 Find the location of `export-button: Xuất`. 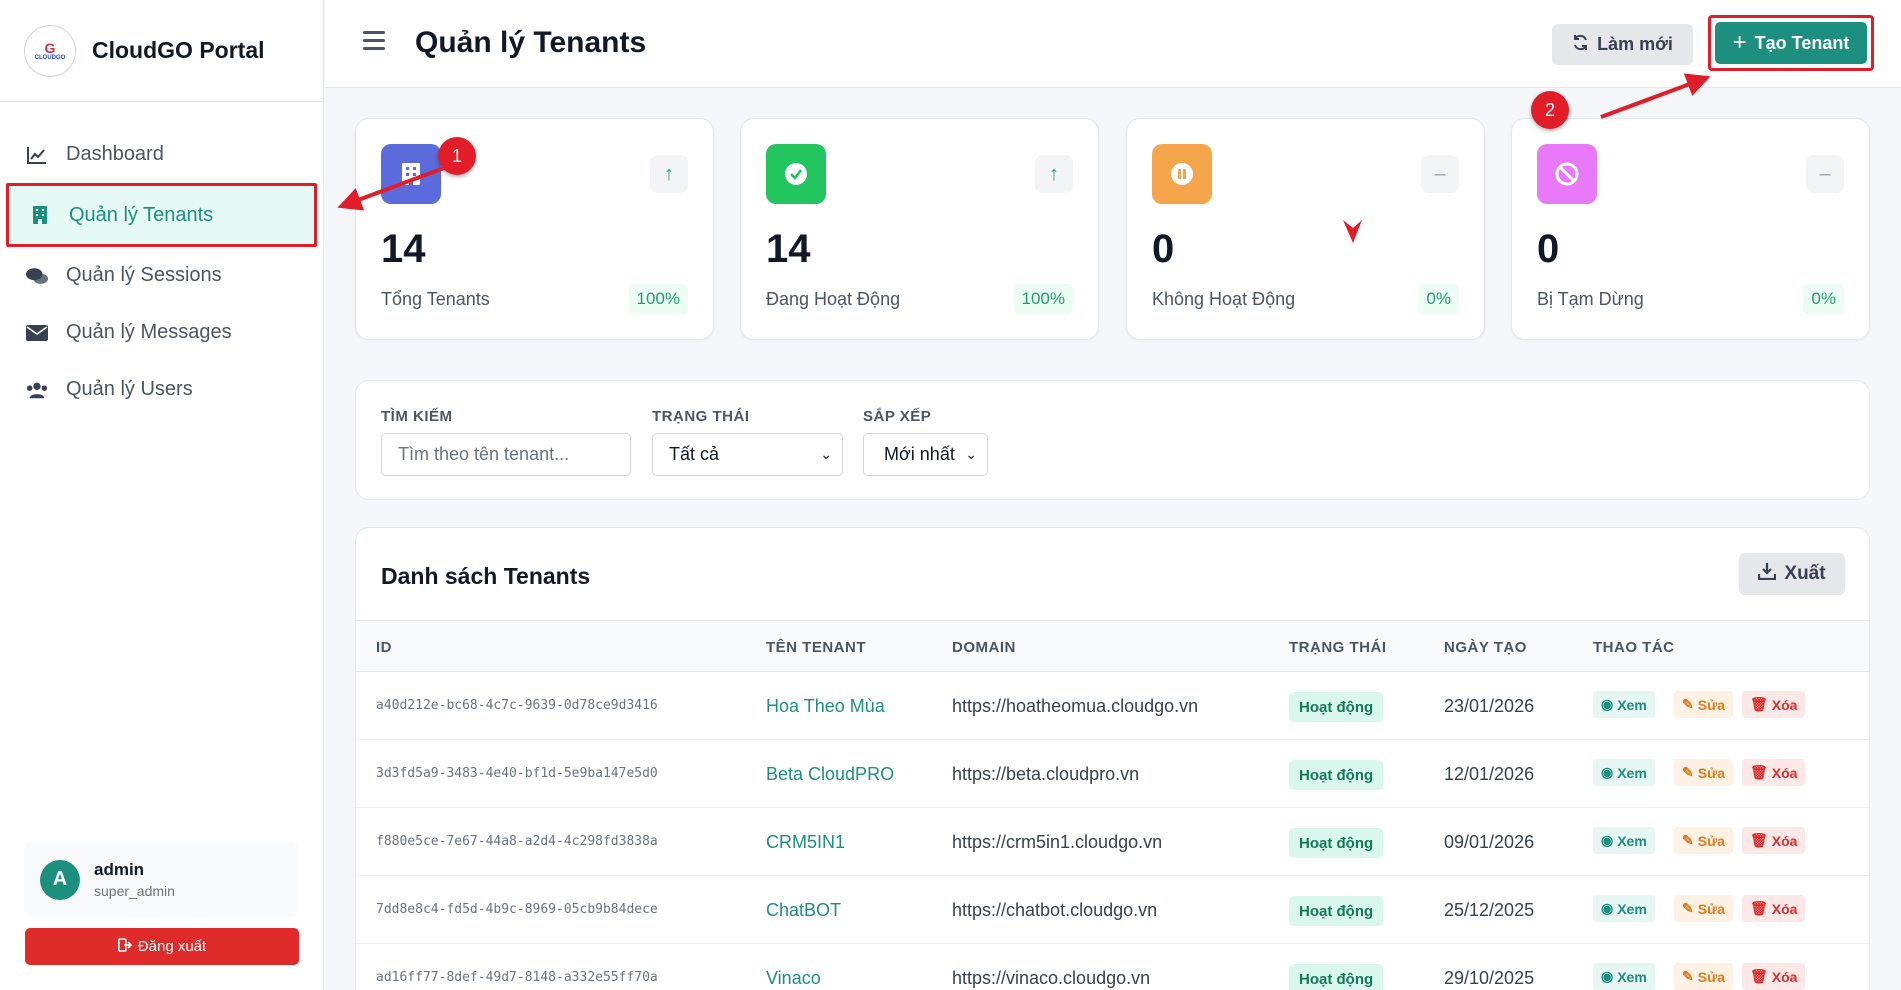

export-button: Xuất is located at coordinates (1792, 574).